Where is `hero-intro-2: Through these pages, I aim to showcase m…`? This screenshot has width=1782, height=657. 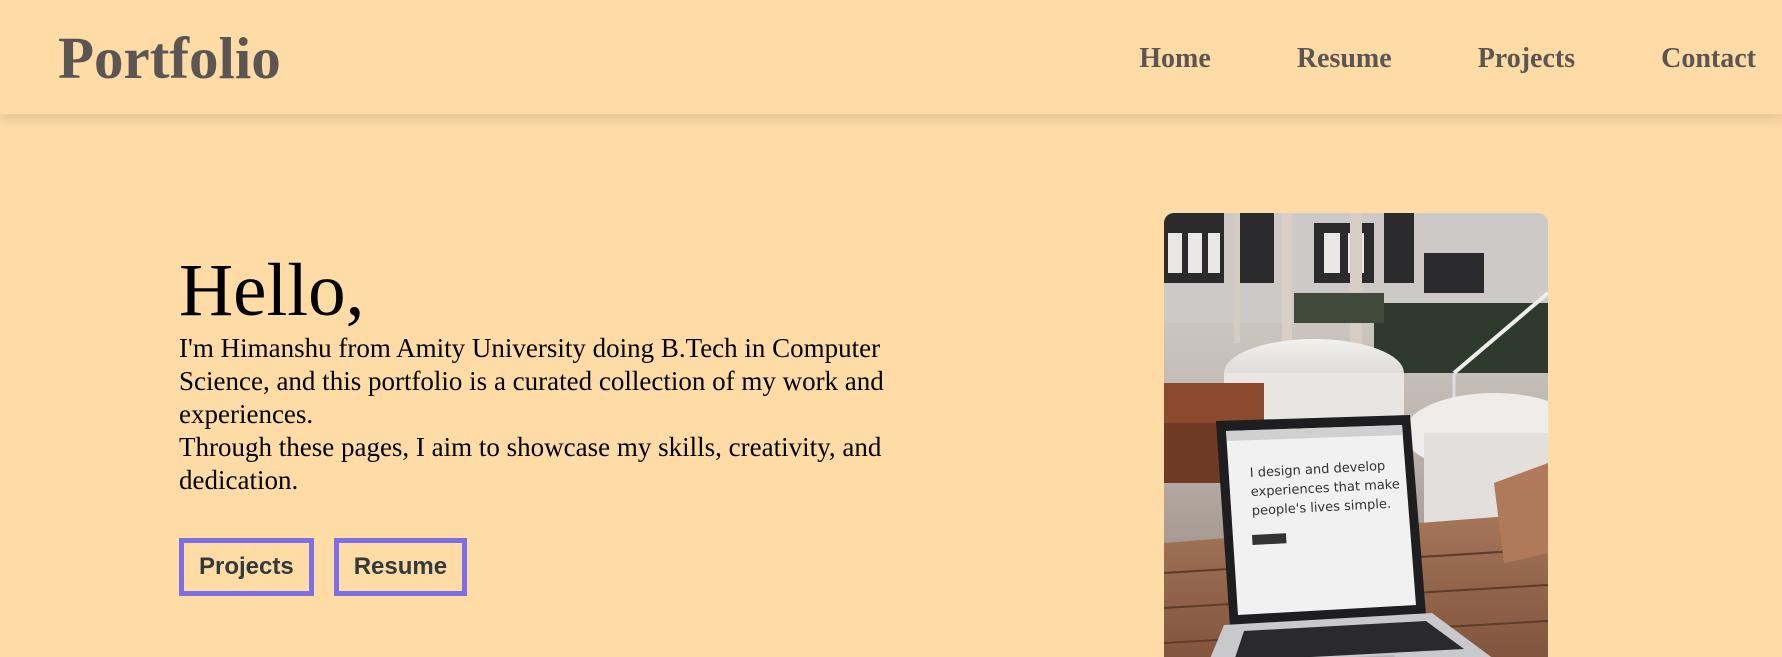
hero-intro-2: Through these pages, I aim to showcase m… is located at coordinates (530, 463).